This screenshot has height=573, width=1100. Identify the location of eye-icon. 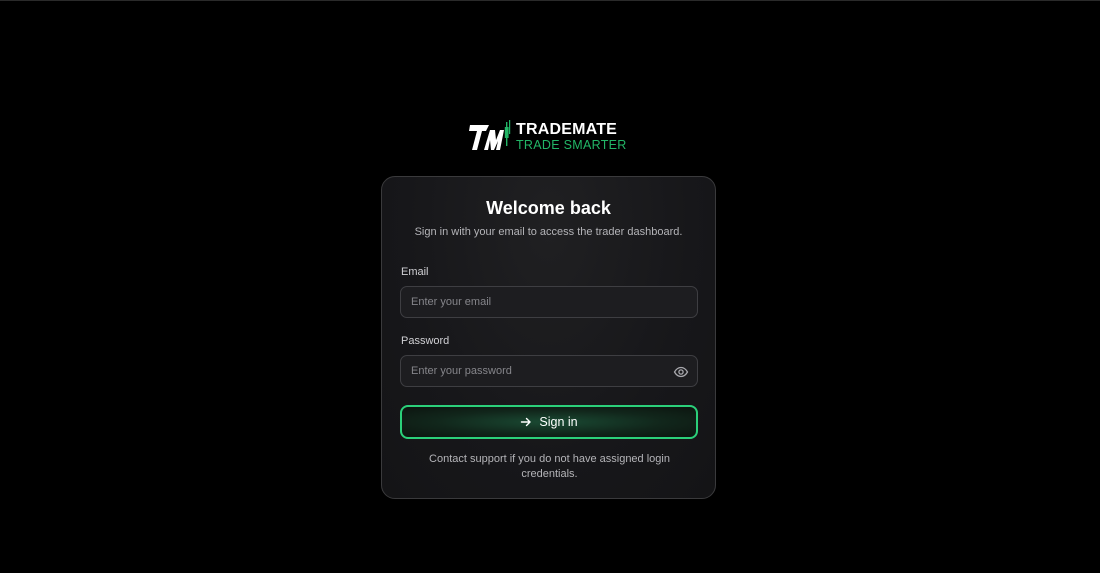
(681, 372).